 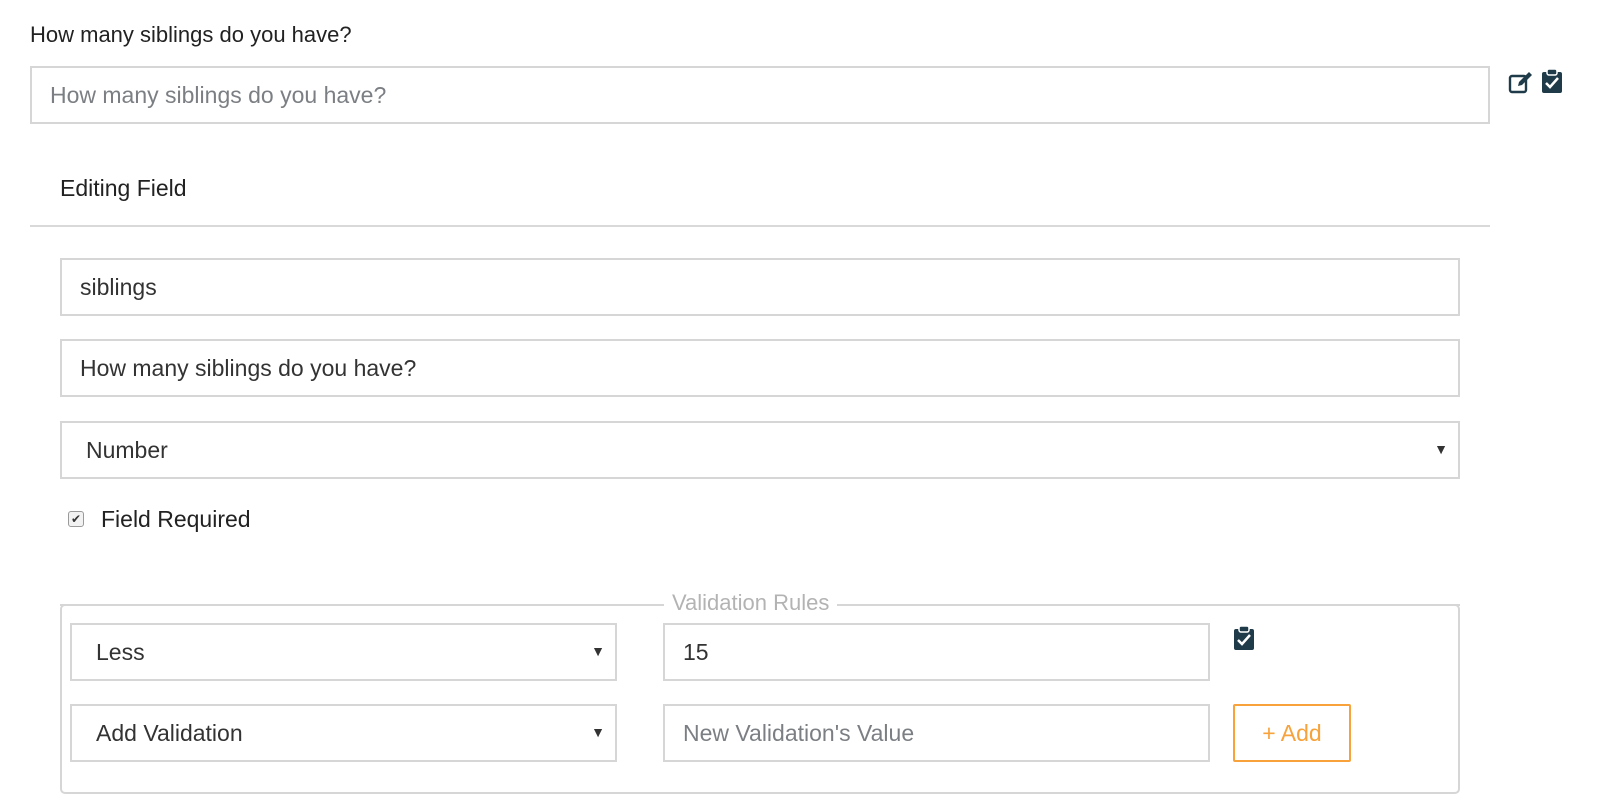 What do you see at coordinates (936, 652) in the screenshot?
I see `rule-value-input: 15` at bounding box center [936, 652].